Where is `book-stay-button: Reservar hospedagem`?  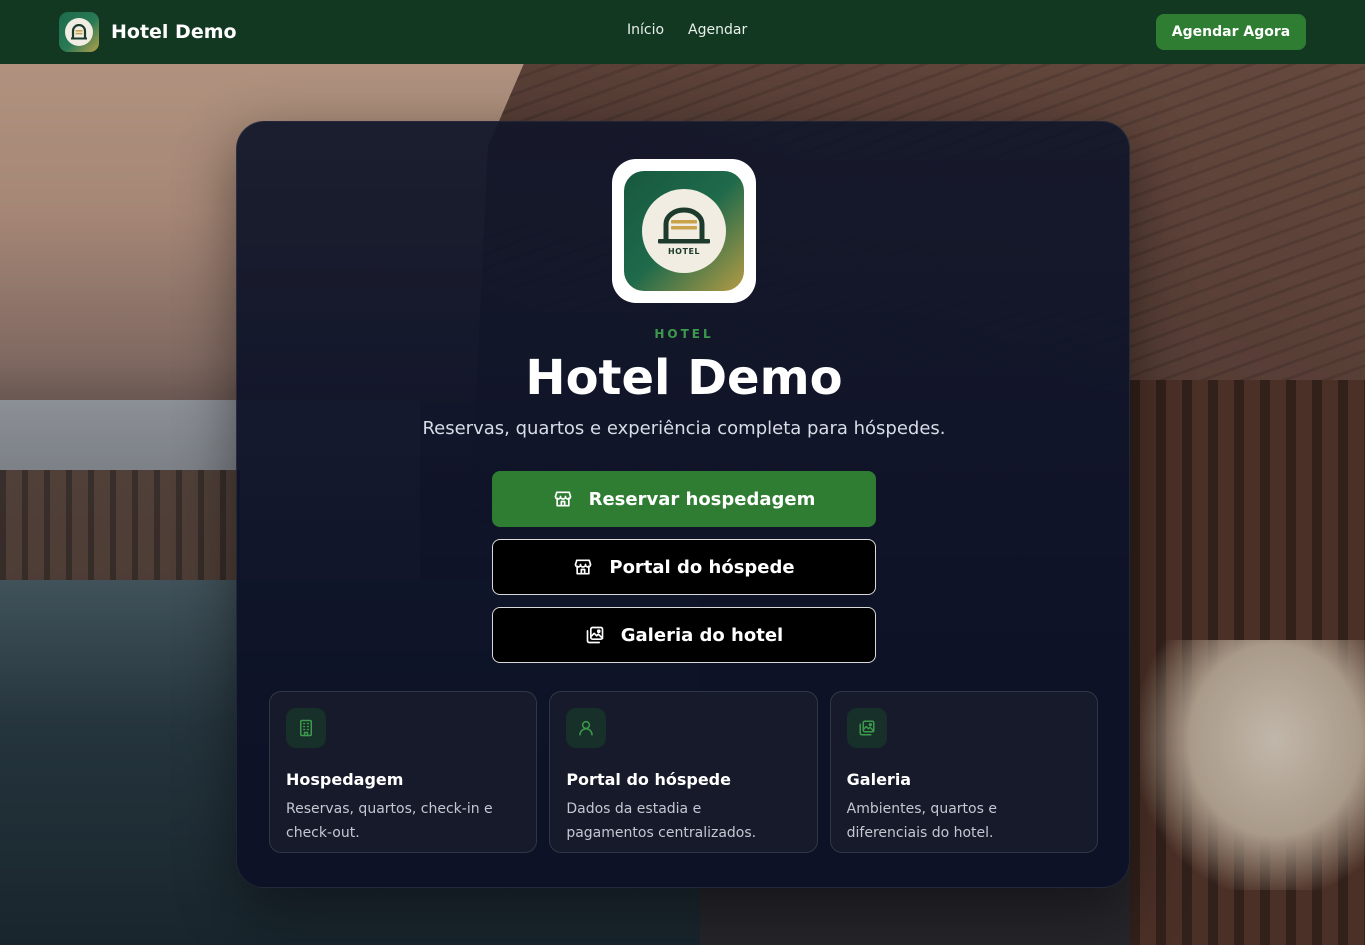 book-stay-button: Reservar hospedagem is located at coordinates (684, 499).